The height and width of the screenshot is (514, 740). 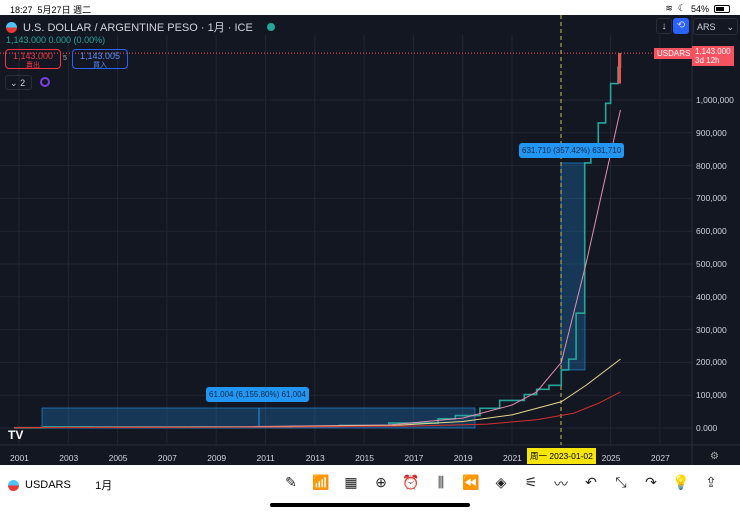 I want to click on time: 18:27, so click(x=21, y=10).